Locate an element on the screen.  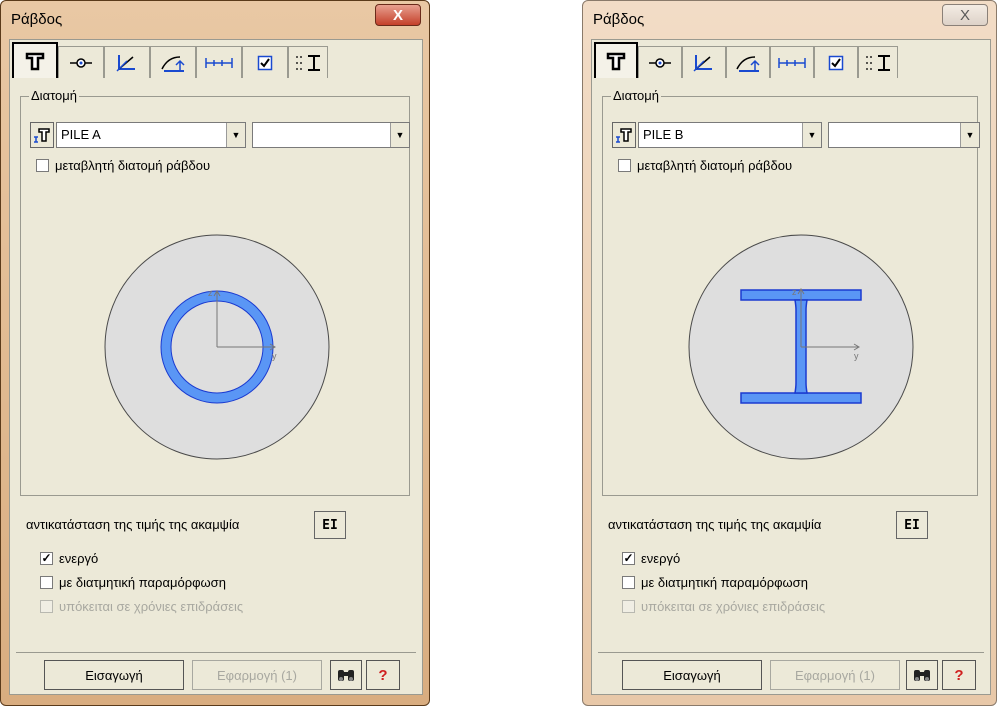
section-select-value: PILE A is located at coordinates (81, 134).